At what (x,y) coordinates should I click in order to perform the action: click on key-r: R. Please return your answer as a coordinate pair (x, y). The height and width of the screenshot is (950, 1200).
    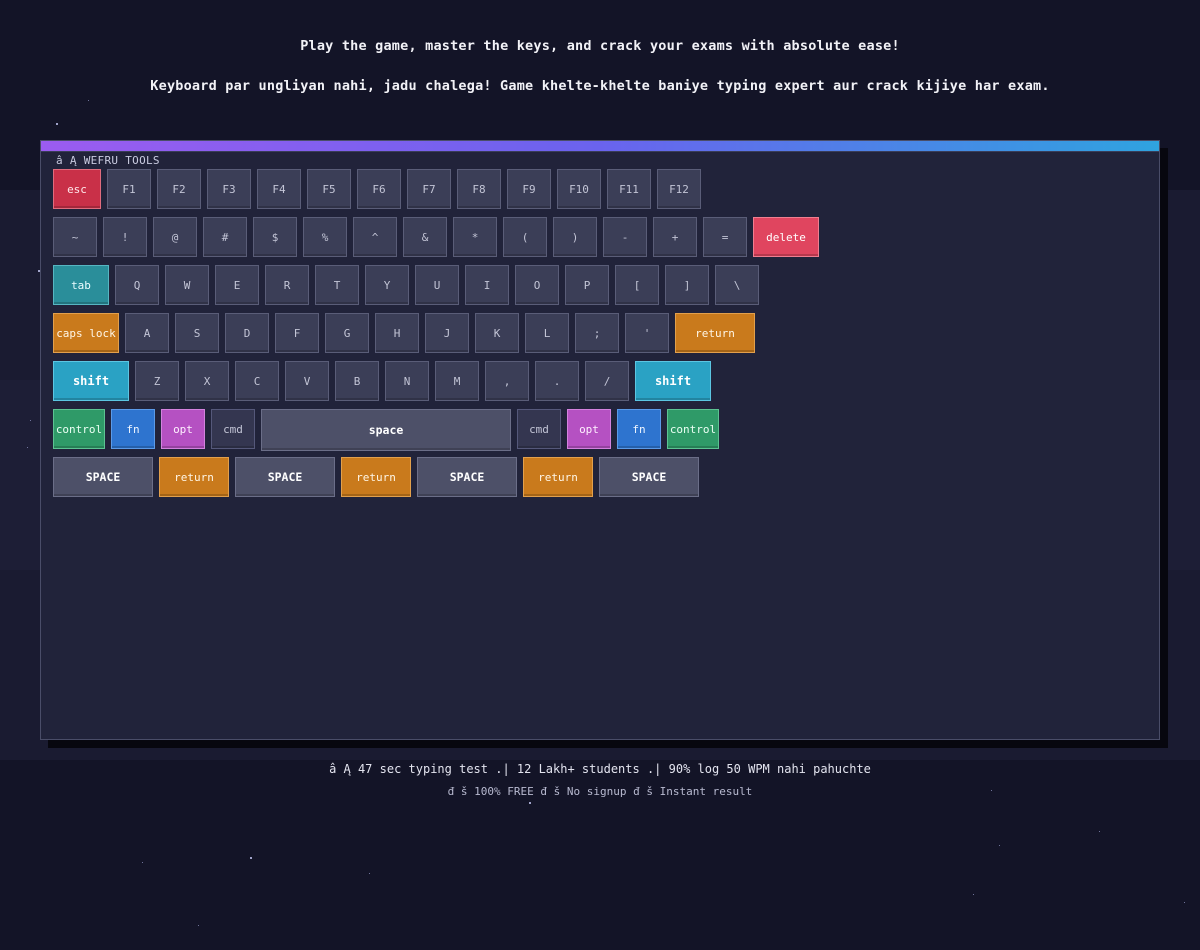
    Looking at the image, I should click on (287, 285).